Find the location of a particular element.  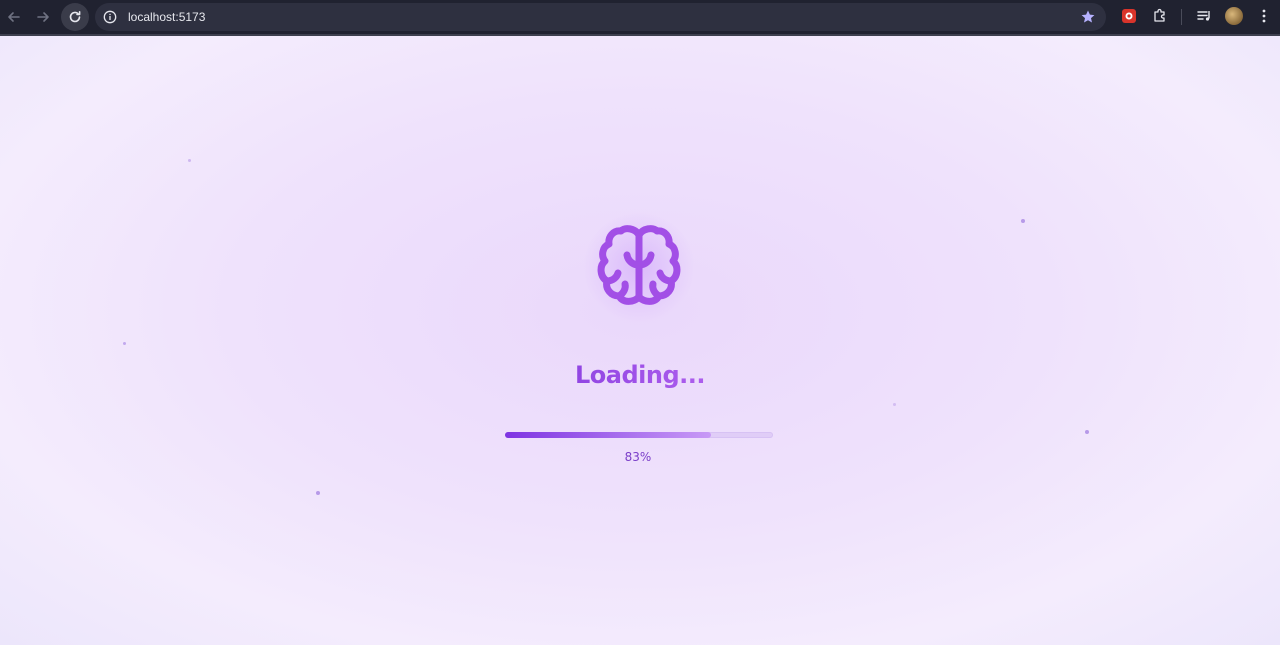

back-button is located at coordinates (14, 17).